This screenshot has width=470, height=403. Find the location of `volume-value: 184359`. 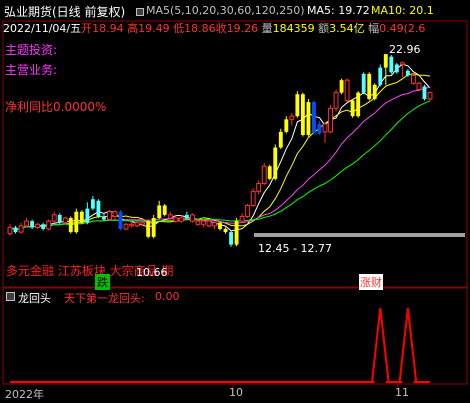

volume-value: 184359 is located at coordinates (293, 28).